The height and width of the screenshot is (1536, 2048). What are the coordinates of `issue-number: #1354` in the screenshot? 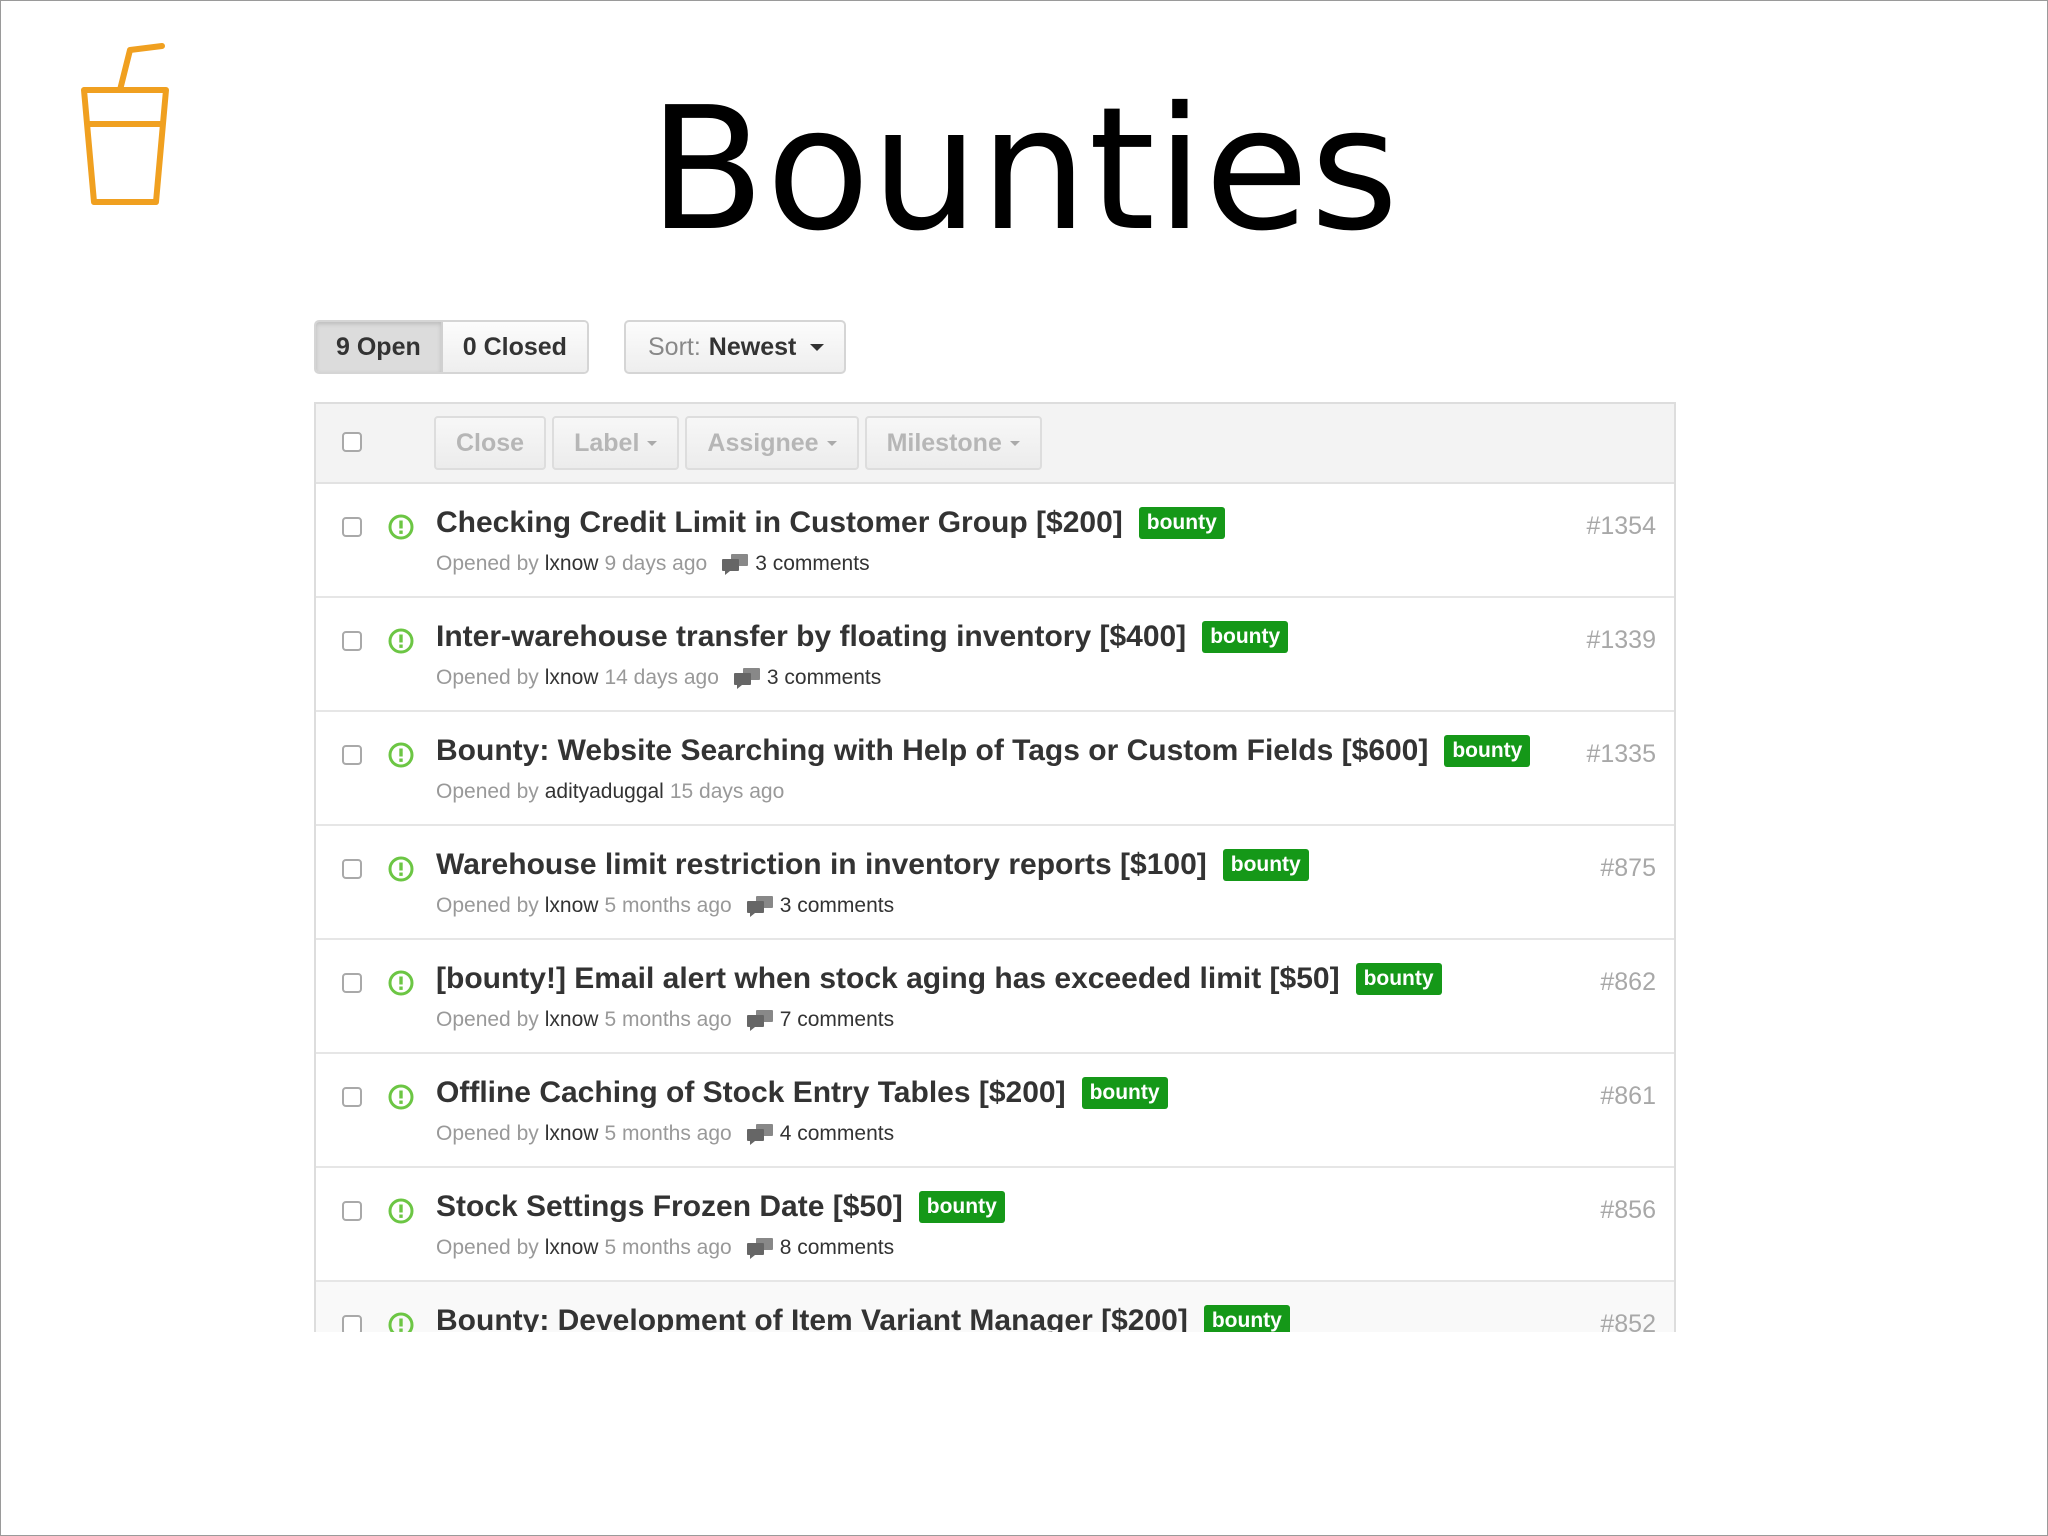 It's located at (1621, 526).